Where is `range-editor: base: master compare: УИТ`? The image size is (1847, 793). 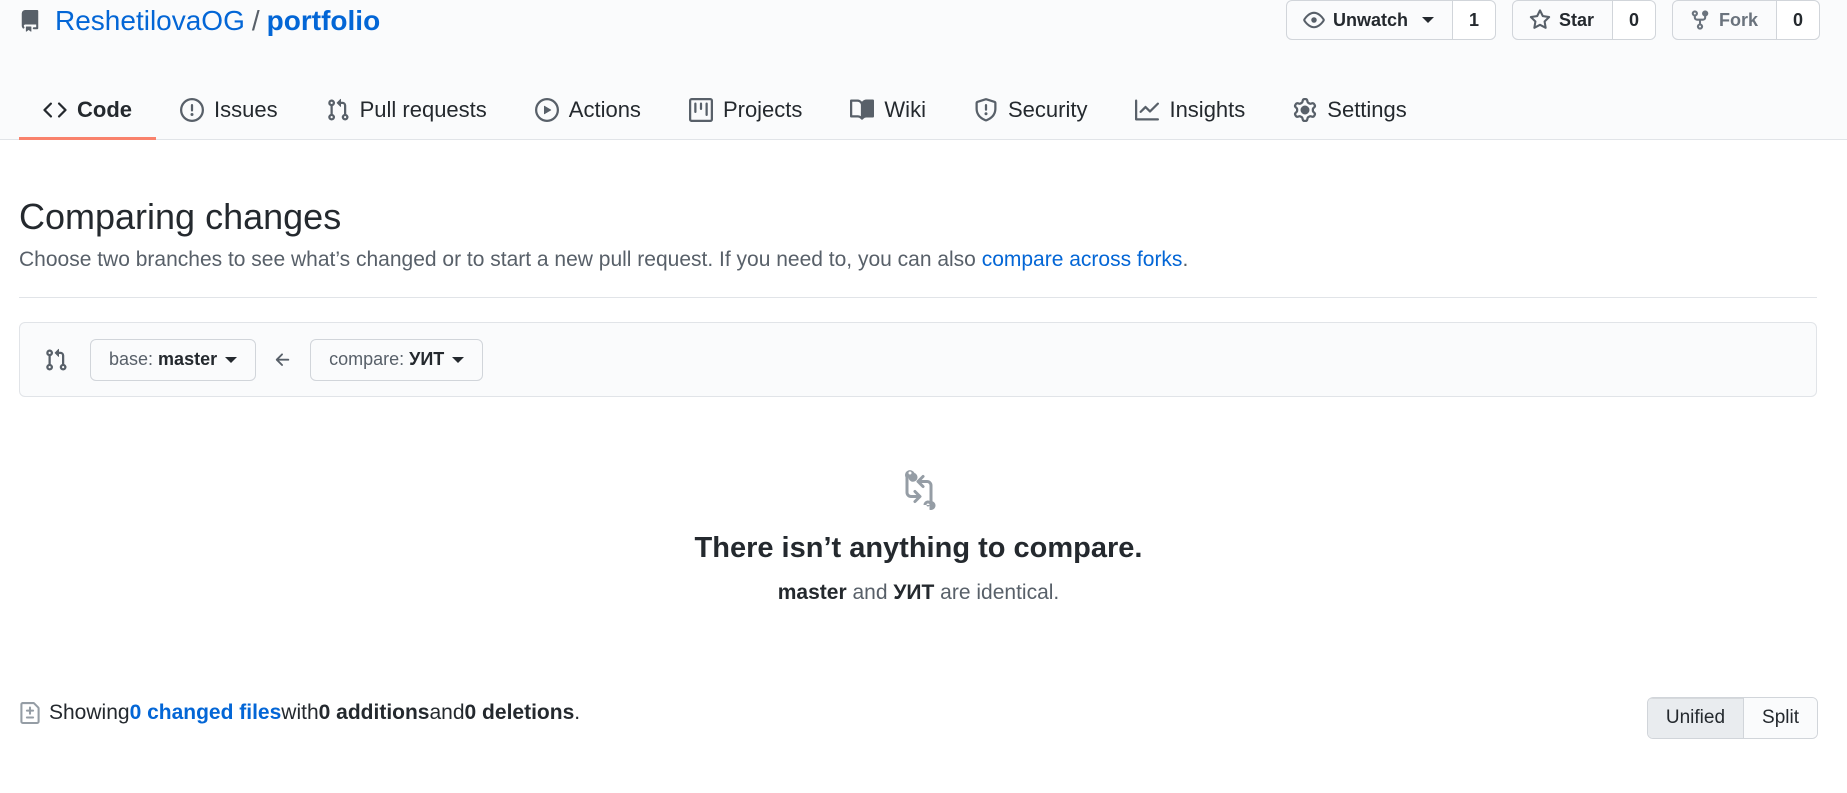
range-editor: base: master compare: УИТ is located at coordinates (918, 359).